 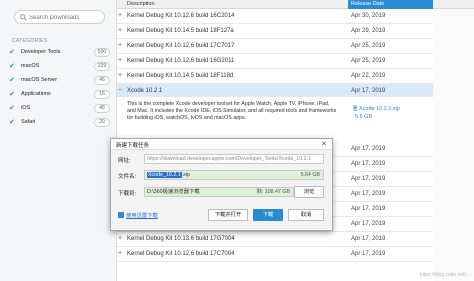 What do you see at coordinates (268, 215) in the screenshot?
I see `download-button: 下载` at bounding box center [268, 215].